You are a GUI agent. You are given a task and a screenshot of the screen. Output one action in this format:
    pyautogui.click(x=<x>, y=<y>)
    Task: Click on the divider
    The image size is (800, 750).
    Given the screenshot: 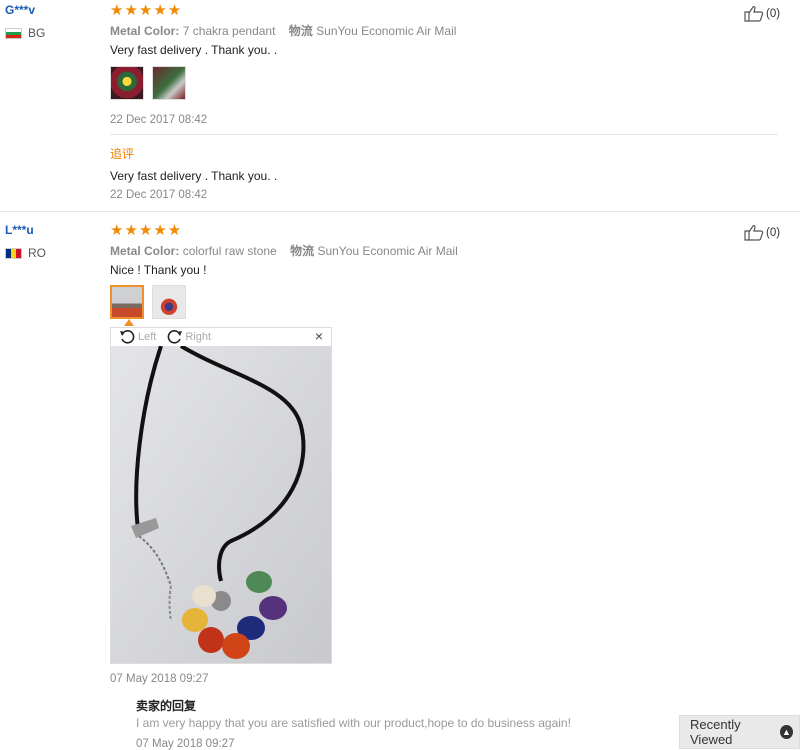 What is the action you would take?
    pyautogui.click(x=444, y=134)
    